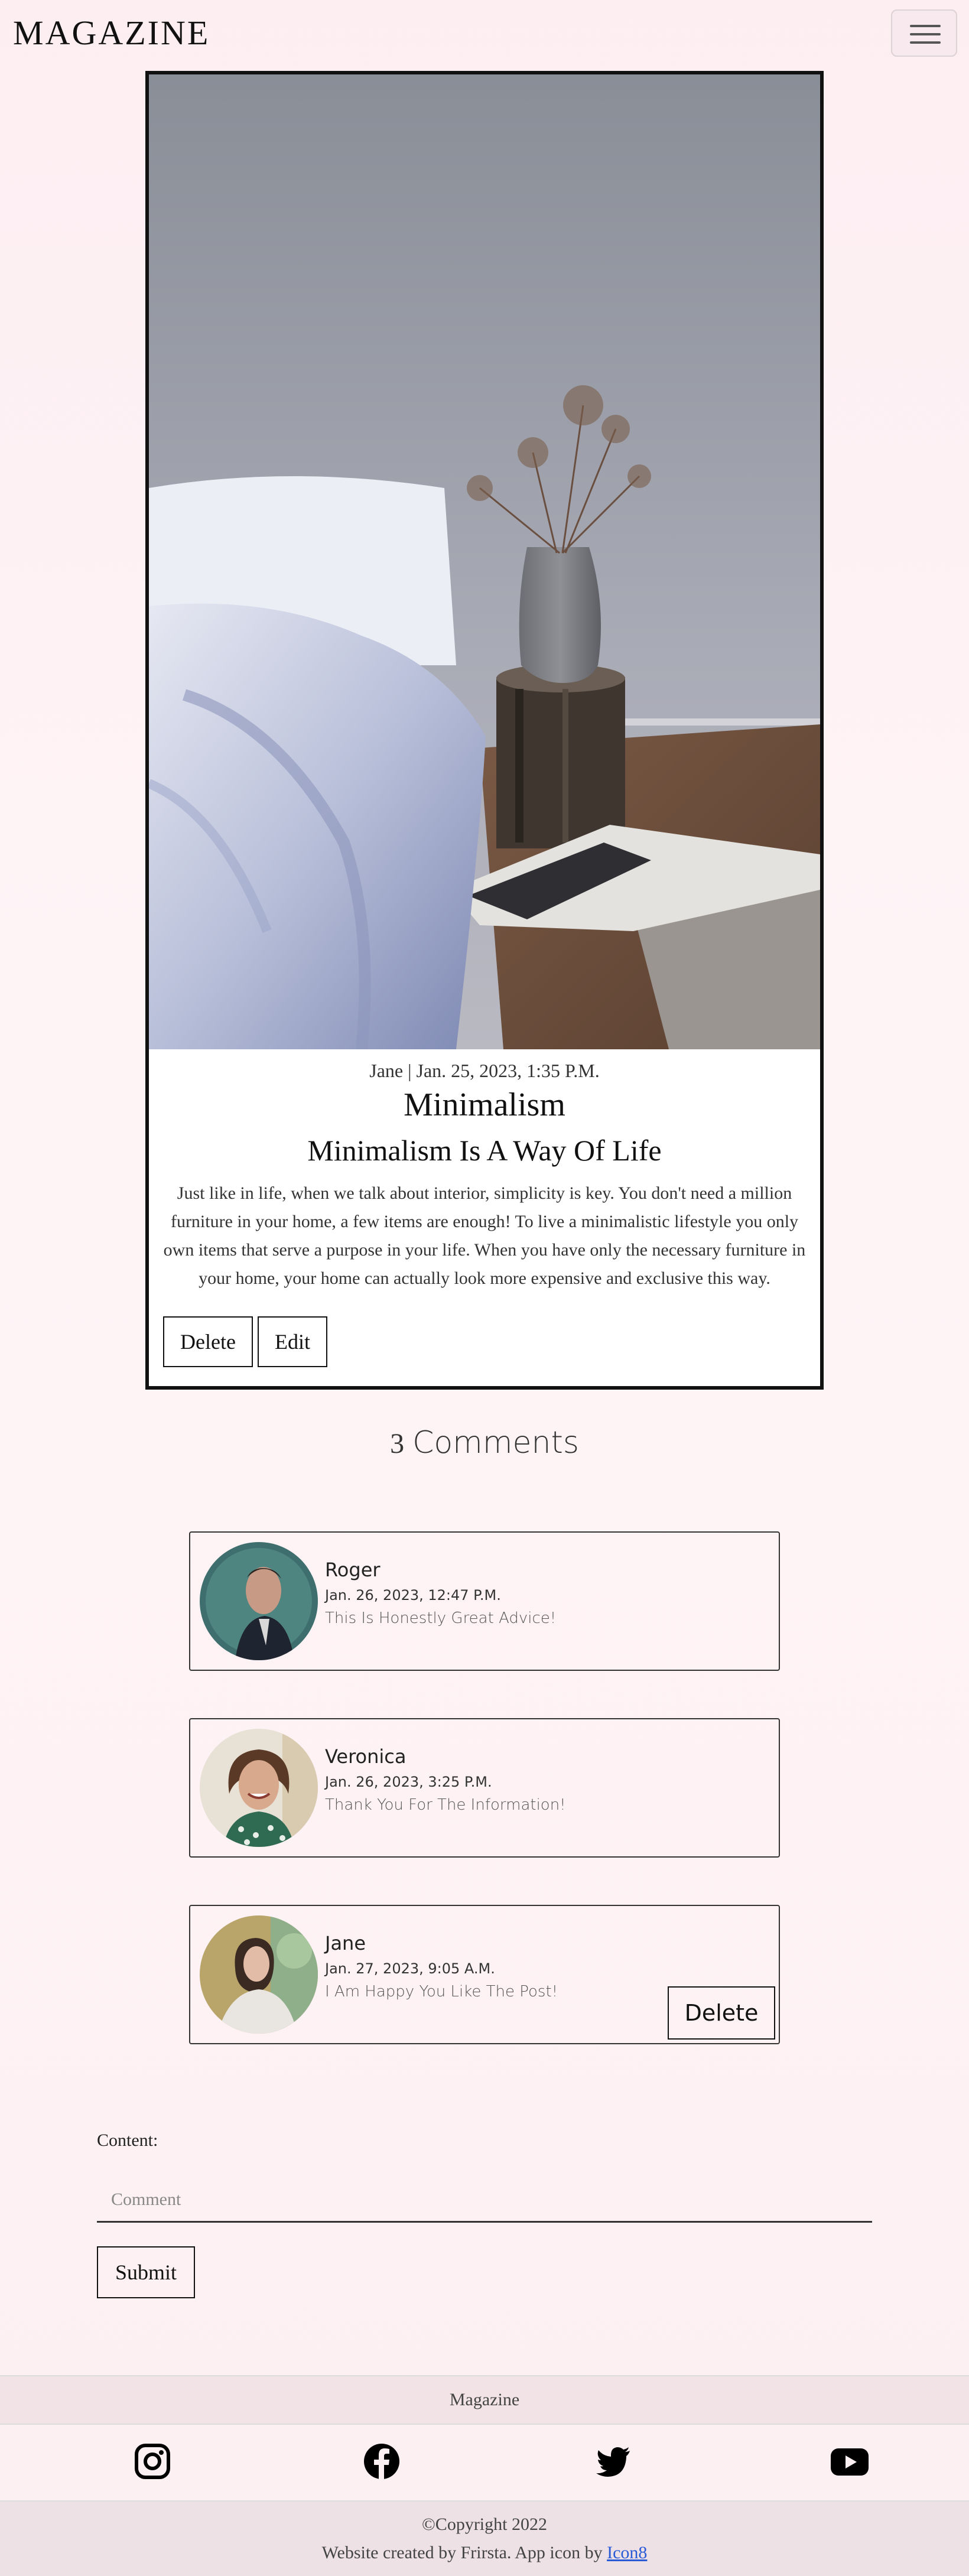  What do you see at coordinates (484, 1150) in the screenshot?
I see `post-subtitle: Minimalism Is A Way Of Life` at bounding box center [484, 1150].